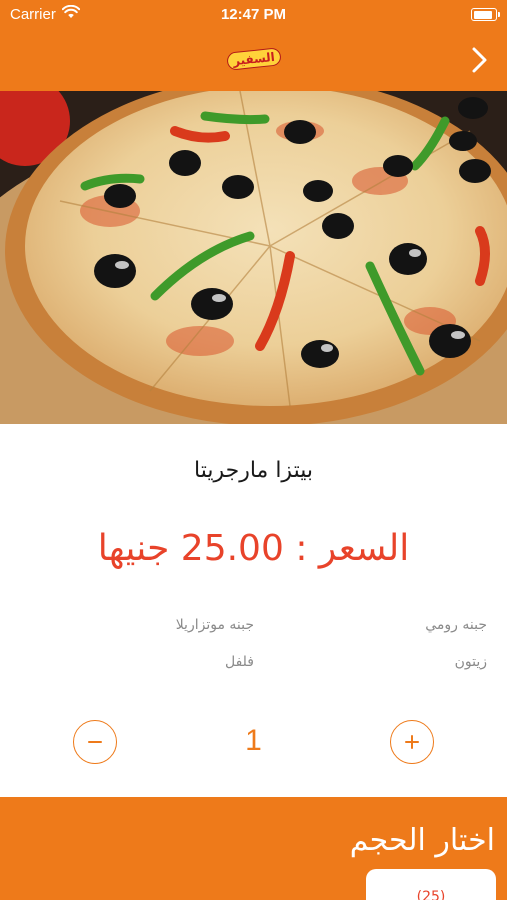 The height and width of the screenshot is (900, 507). What do you see at coordinates (352, 548) in the screenshot?
I see `price-label: السعر :` at bounding box center [352, 548].